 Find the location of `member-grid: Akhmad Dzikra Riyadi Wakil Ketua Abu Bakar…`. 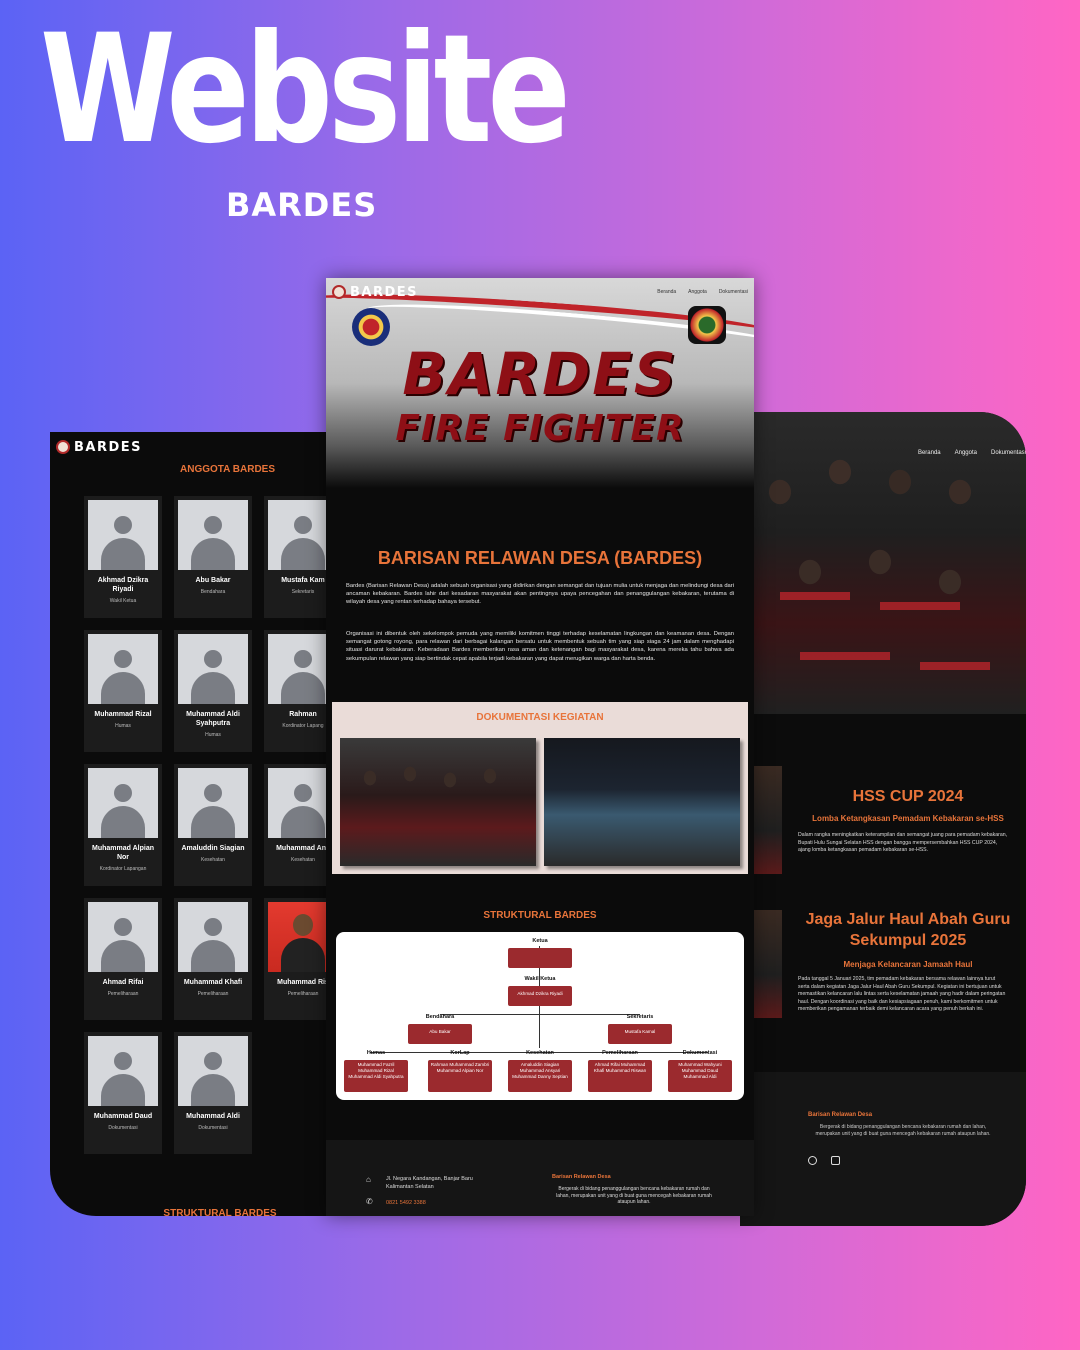

member-grid: Akhmad Dzikra Riyadi Wakil Ketua Abu Bakar… is located at coordinates (212, 825).